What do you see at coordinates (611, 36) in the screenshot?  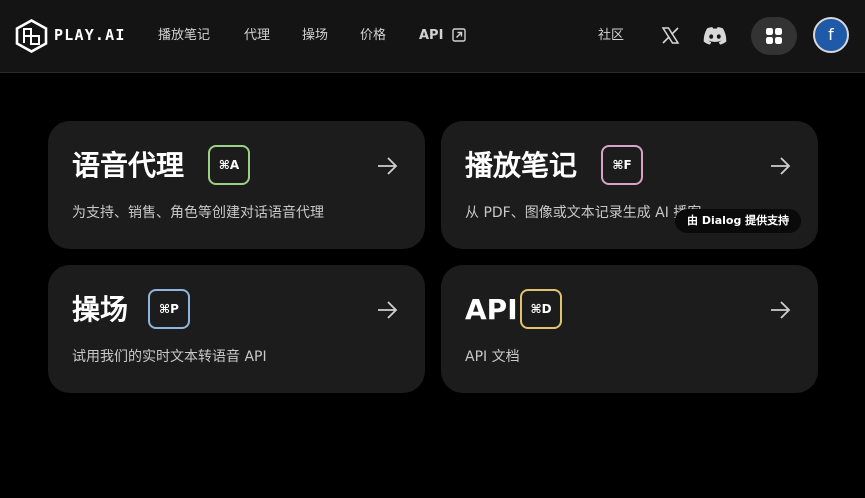 I see `nav-item-community: 社区` at bounding box center [611, 36].